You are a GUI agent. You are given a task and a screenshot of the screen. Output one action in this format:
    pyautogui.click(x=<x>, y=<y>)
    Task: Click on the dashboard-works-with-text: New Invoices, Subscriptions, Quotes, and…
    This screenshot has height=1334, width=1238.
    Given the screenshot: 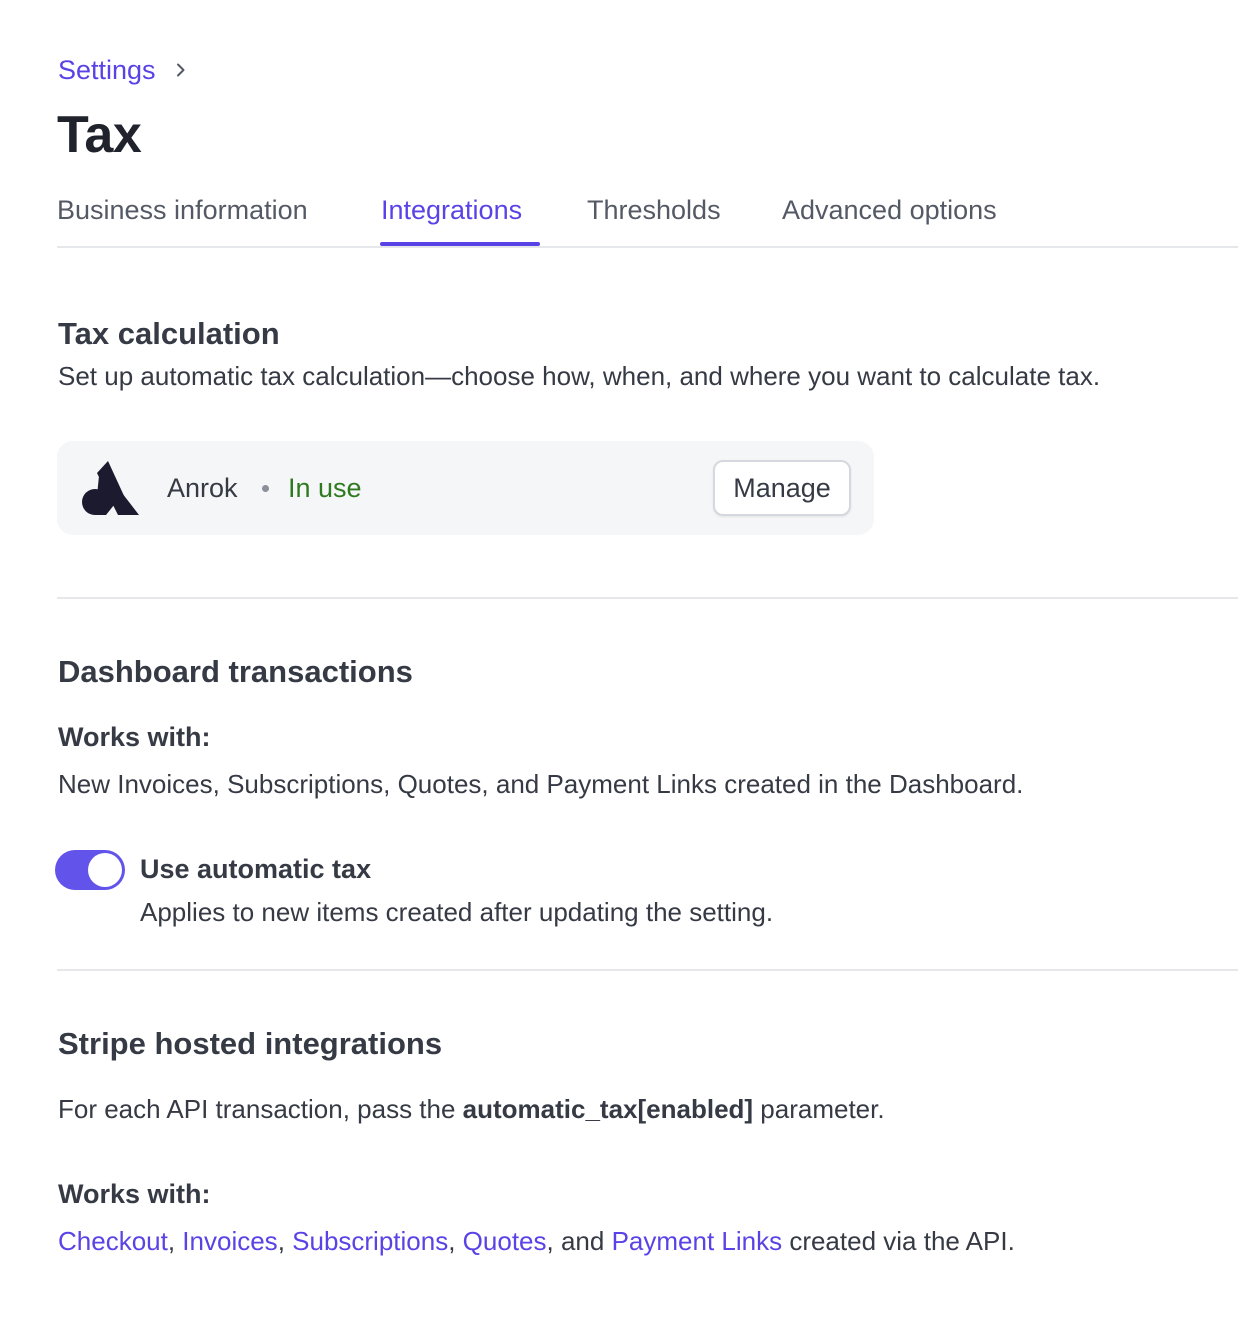 What is the action you would take?
    pyautogui.click(x=541, y=784)
    